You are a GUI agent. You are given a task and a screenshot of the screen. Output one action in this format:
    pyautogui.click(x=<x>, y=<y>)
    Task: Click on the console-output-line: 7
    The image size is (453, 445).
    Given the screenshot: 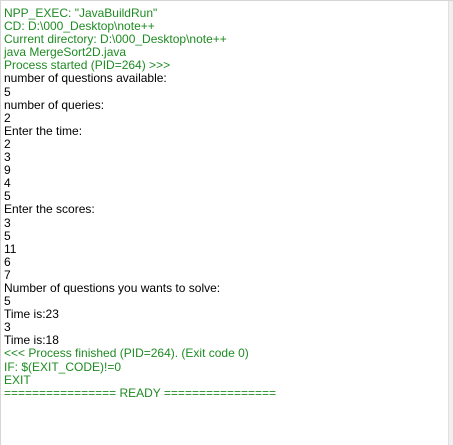 What is the action you would take?
    pyautogui.click(x=7, y=274)
    